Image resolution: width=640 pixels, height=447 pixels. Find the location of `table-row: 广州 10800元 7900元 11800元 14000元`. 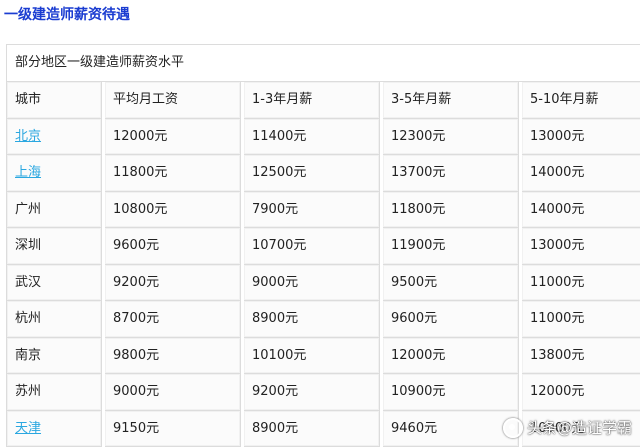

table-row: 广州 10800元 7900元 11800元 14000元 is located at coordinates (323, 210).